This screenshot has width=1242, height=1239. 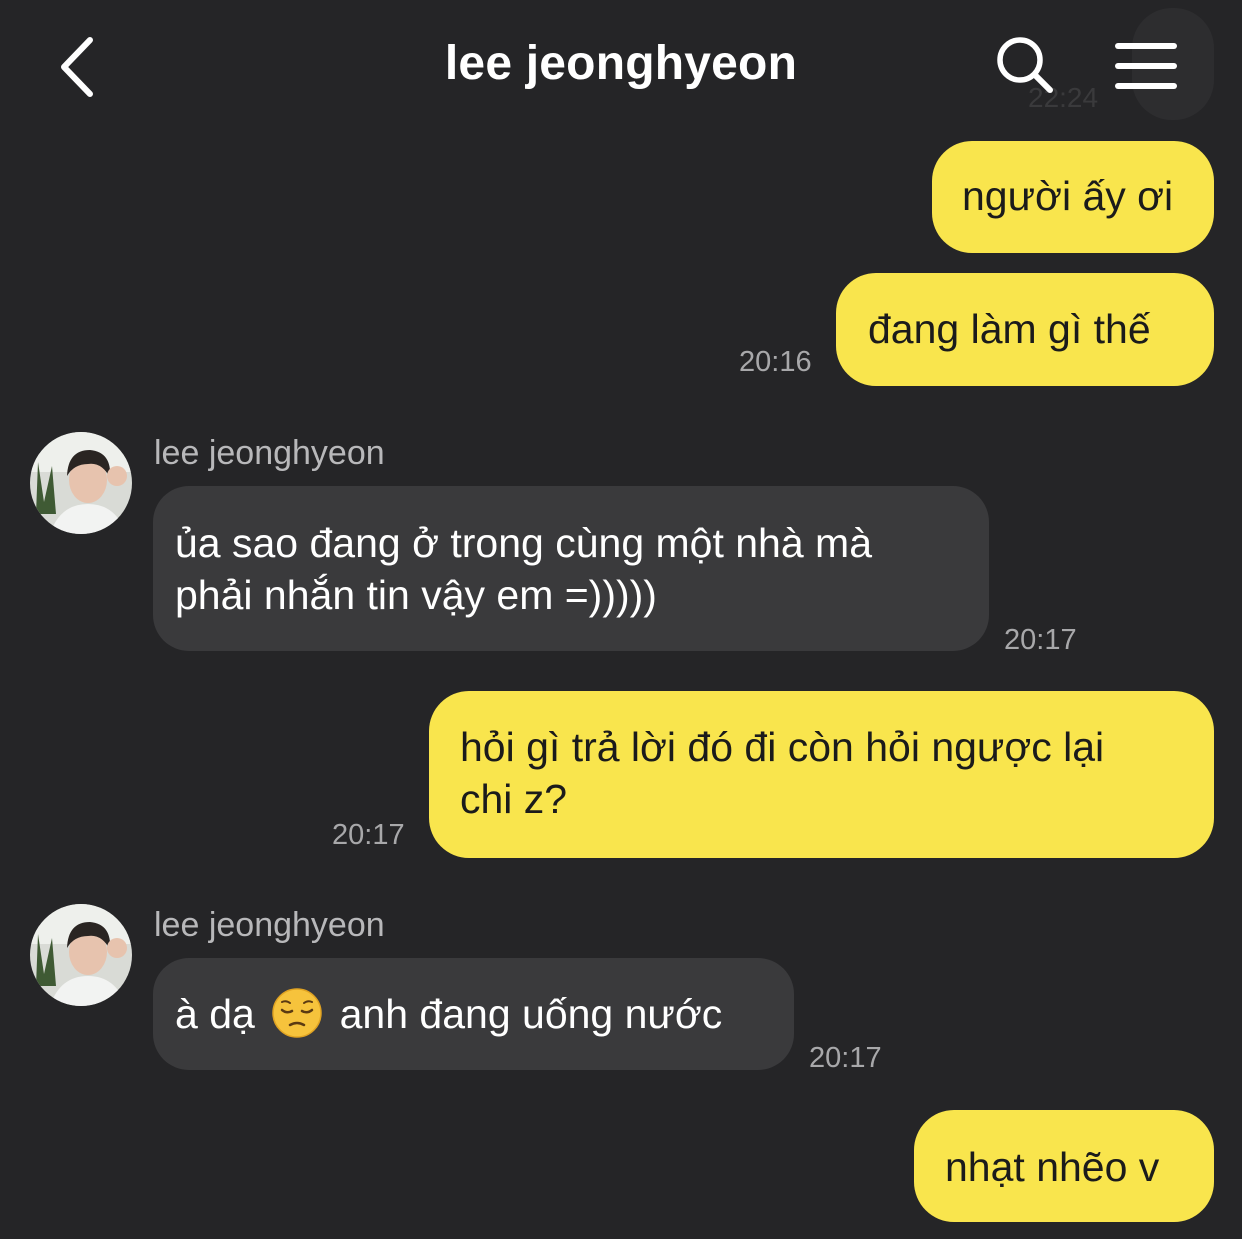 I want to click on contact-message-bubble: à dạ anh đang uống nước, so click(x=473, y=1014).